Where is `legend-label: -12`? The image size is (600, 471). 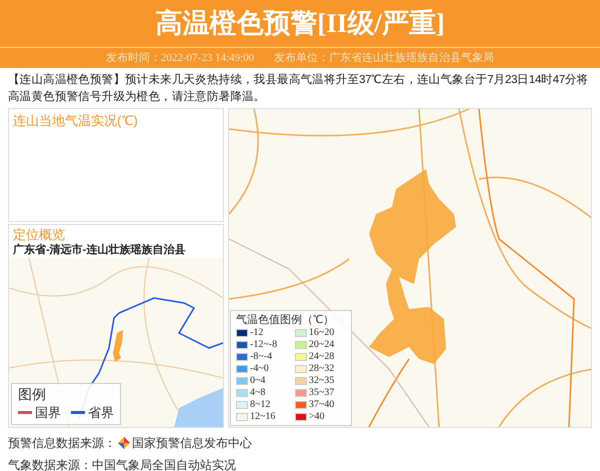
legend-label: -12 is located at coordinates (257, 333).